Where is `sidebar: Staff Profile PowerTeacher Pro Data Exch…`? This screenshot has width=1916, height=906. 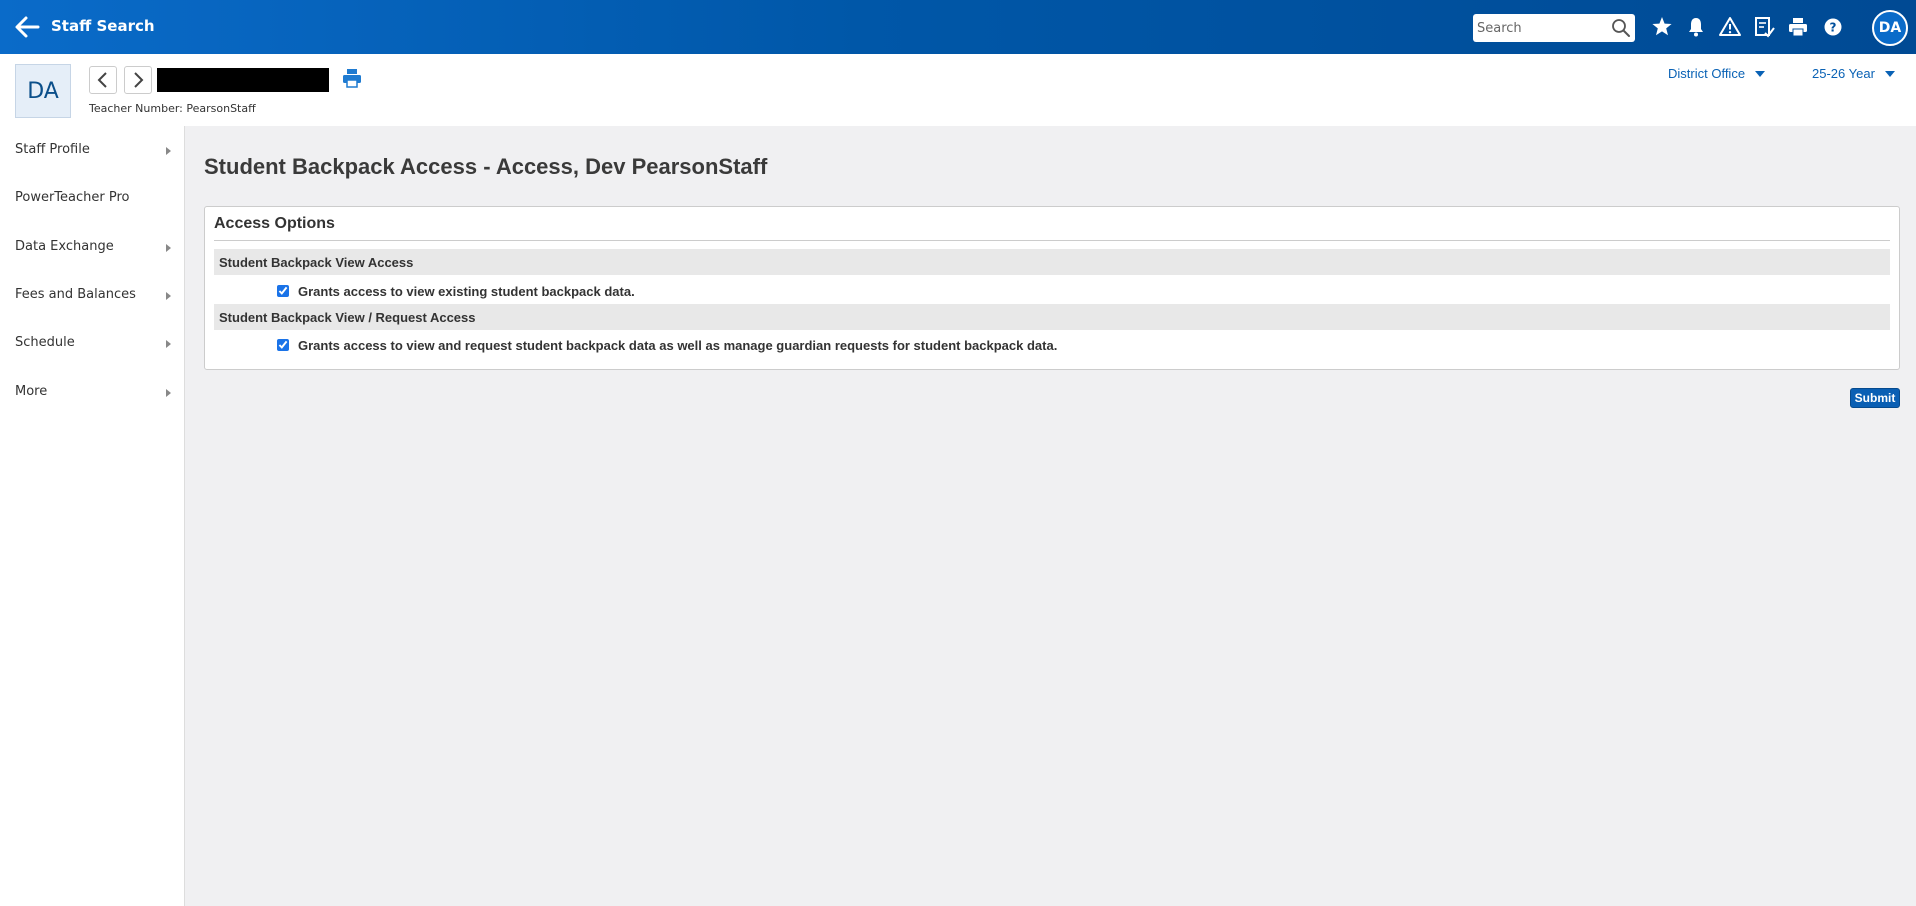 sidebar: Staff Profile PowerTeacher Pro Data Exch… is located at coordinates (92, 516).